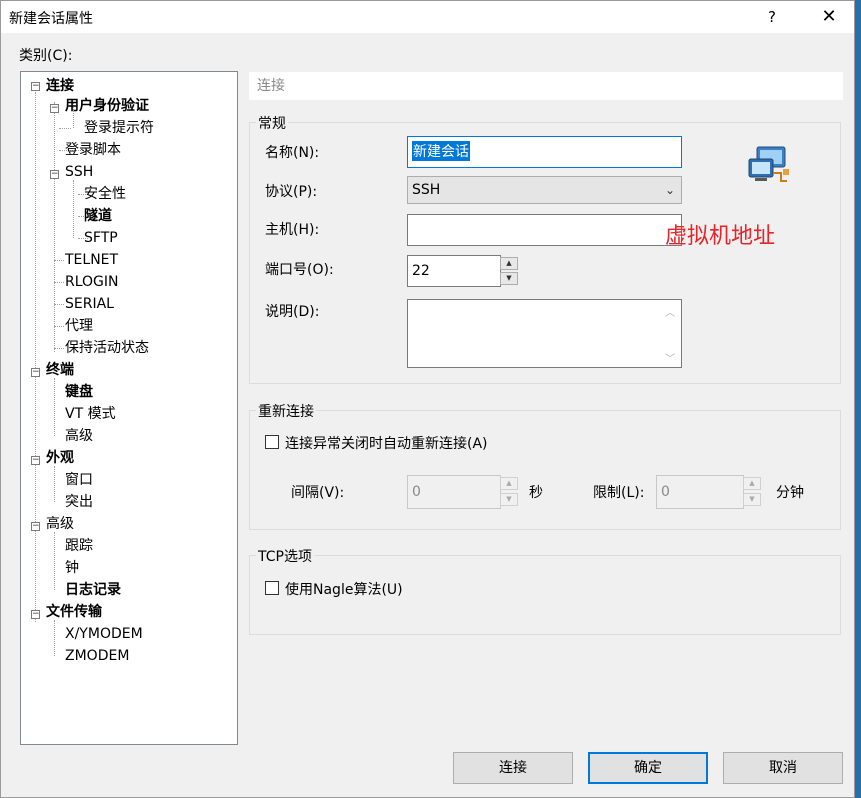  I want to click on protocol-label: 协议(P):, so click(291, 192).